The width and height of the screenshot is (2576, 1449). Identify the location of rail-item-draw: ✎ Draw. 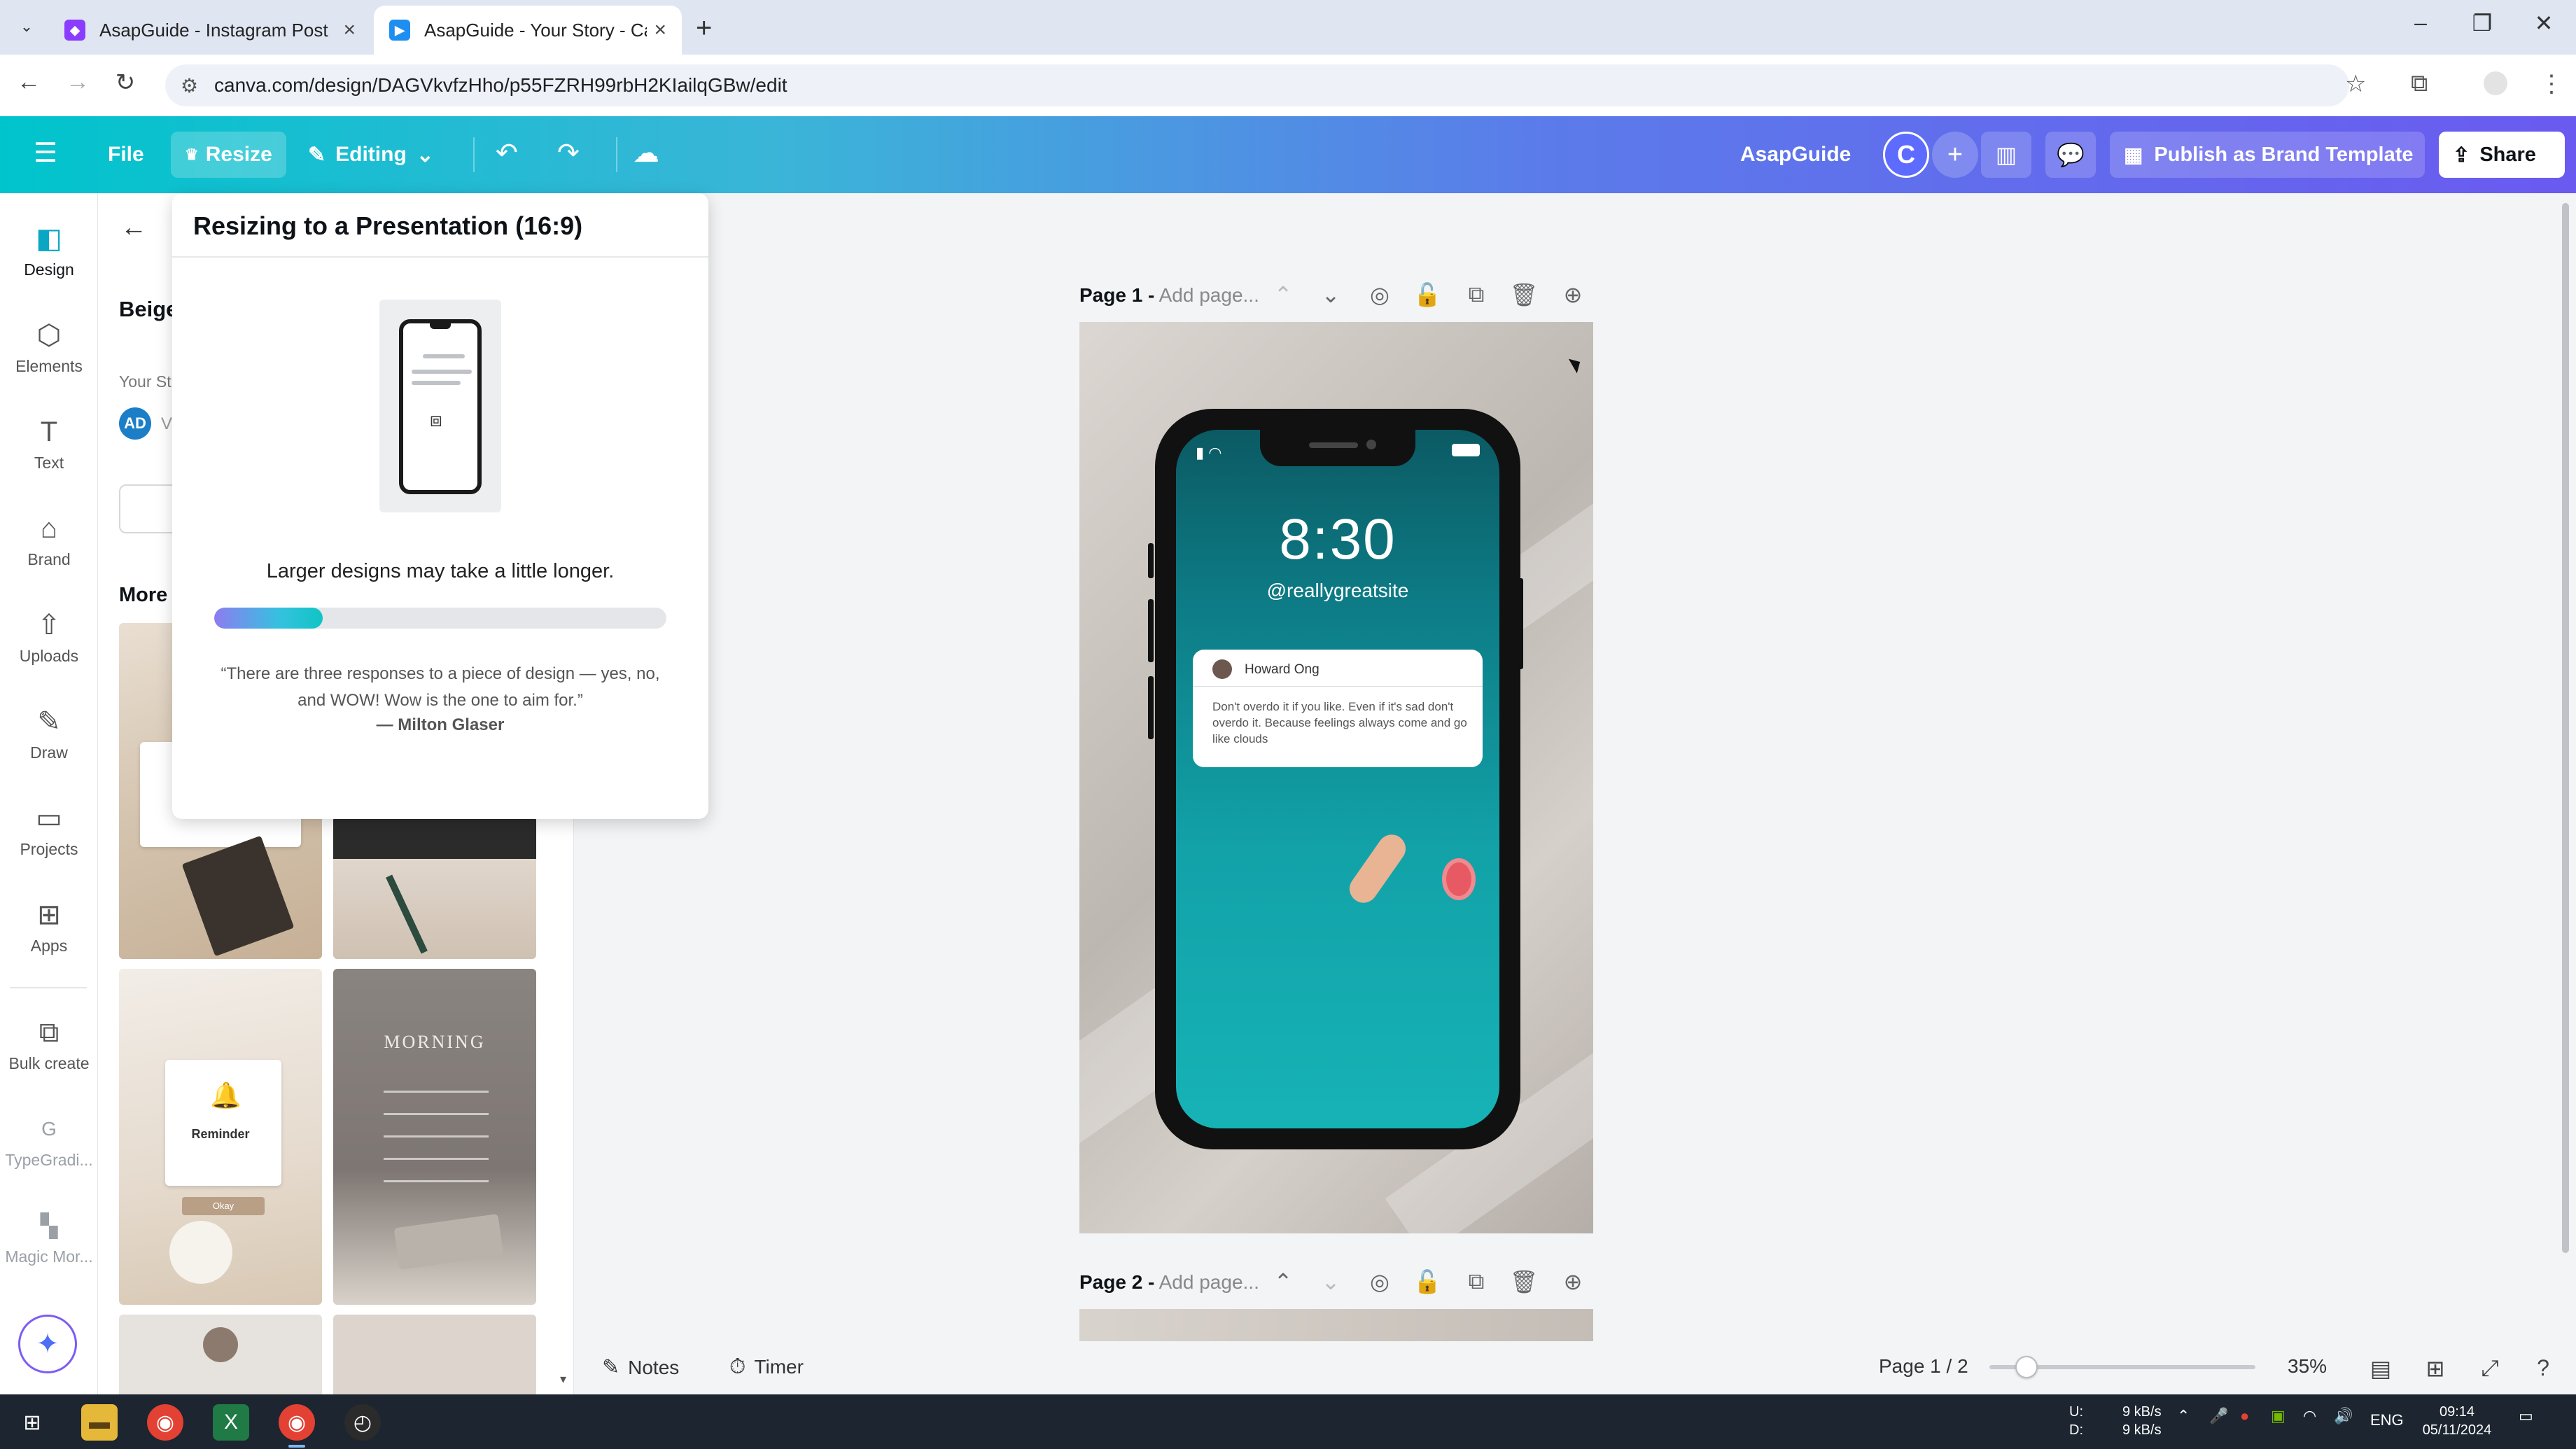
(49, 733).